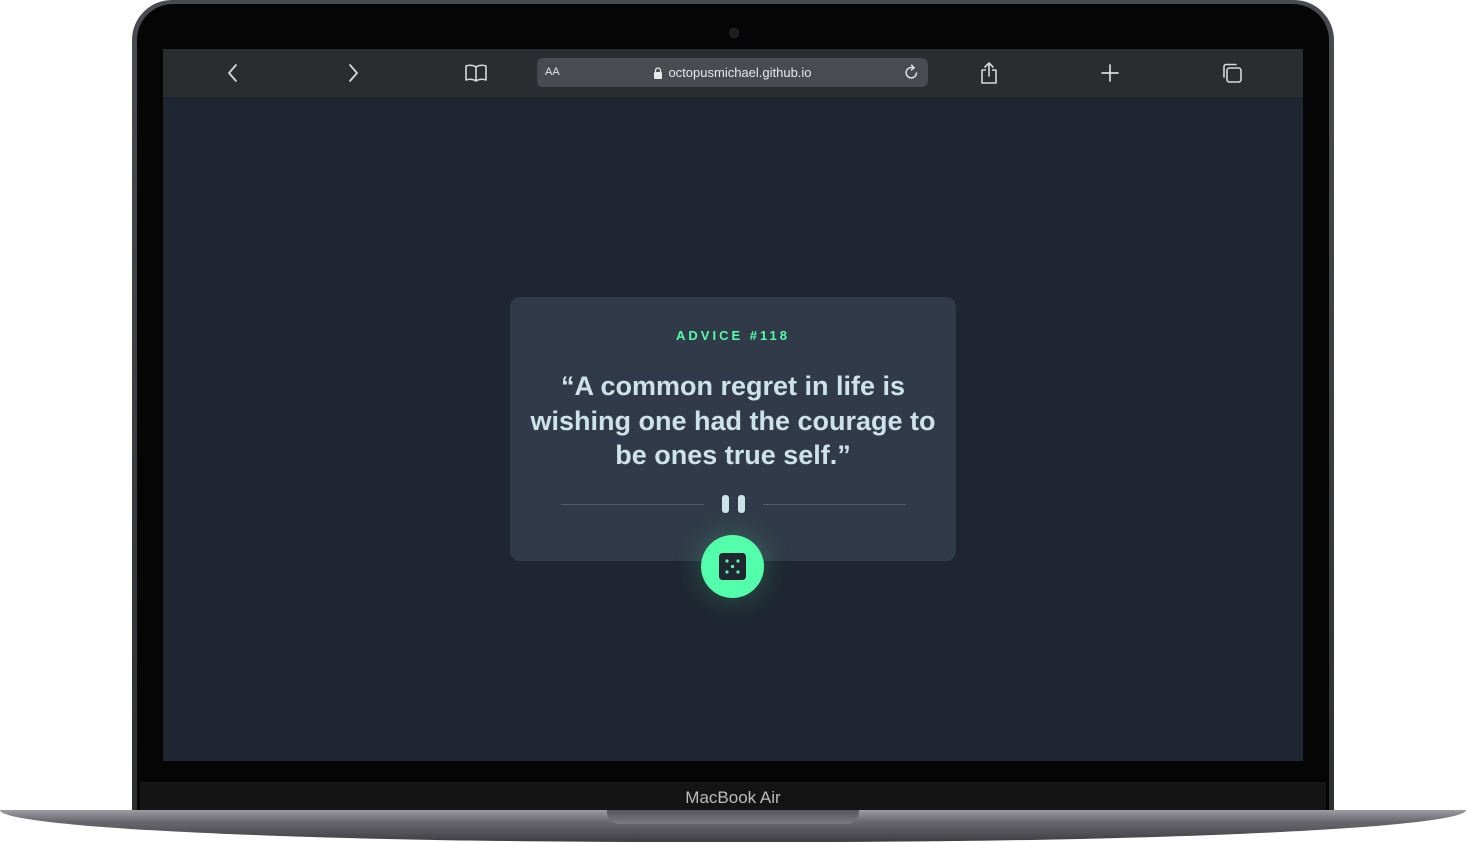  What do you see at coordinates (834, 504) in the screenshot?
I see `divider-line-right` at bounding box center [834, 504].